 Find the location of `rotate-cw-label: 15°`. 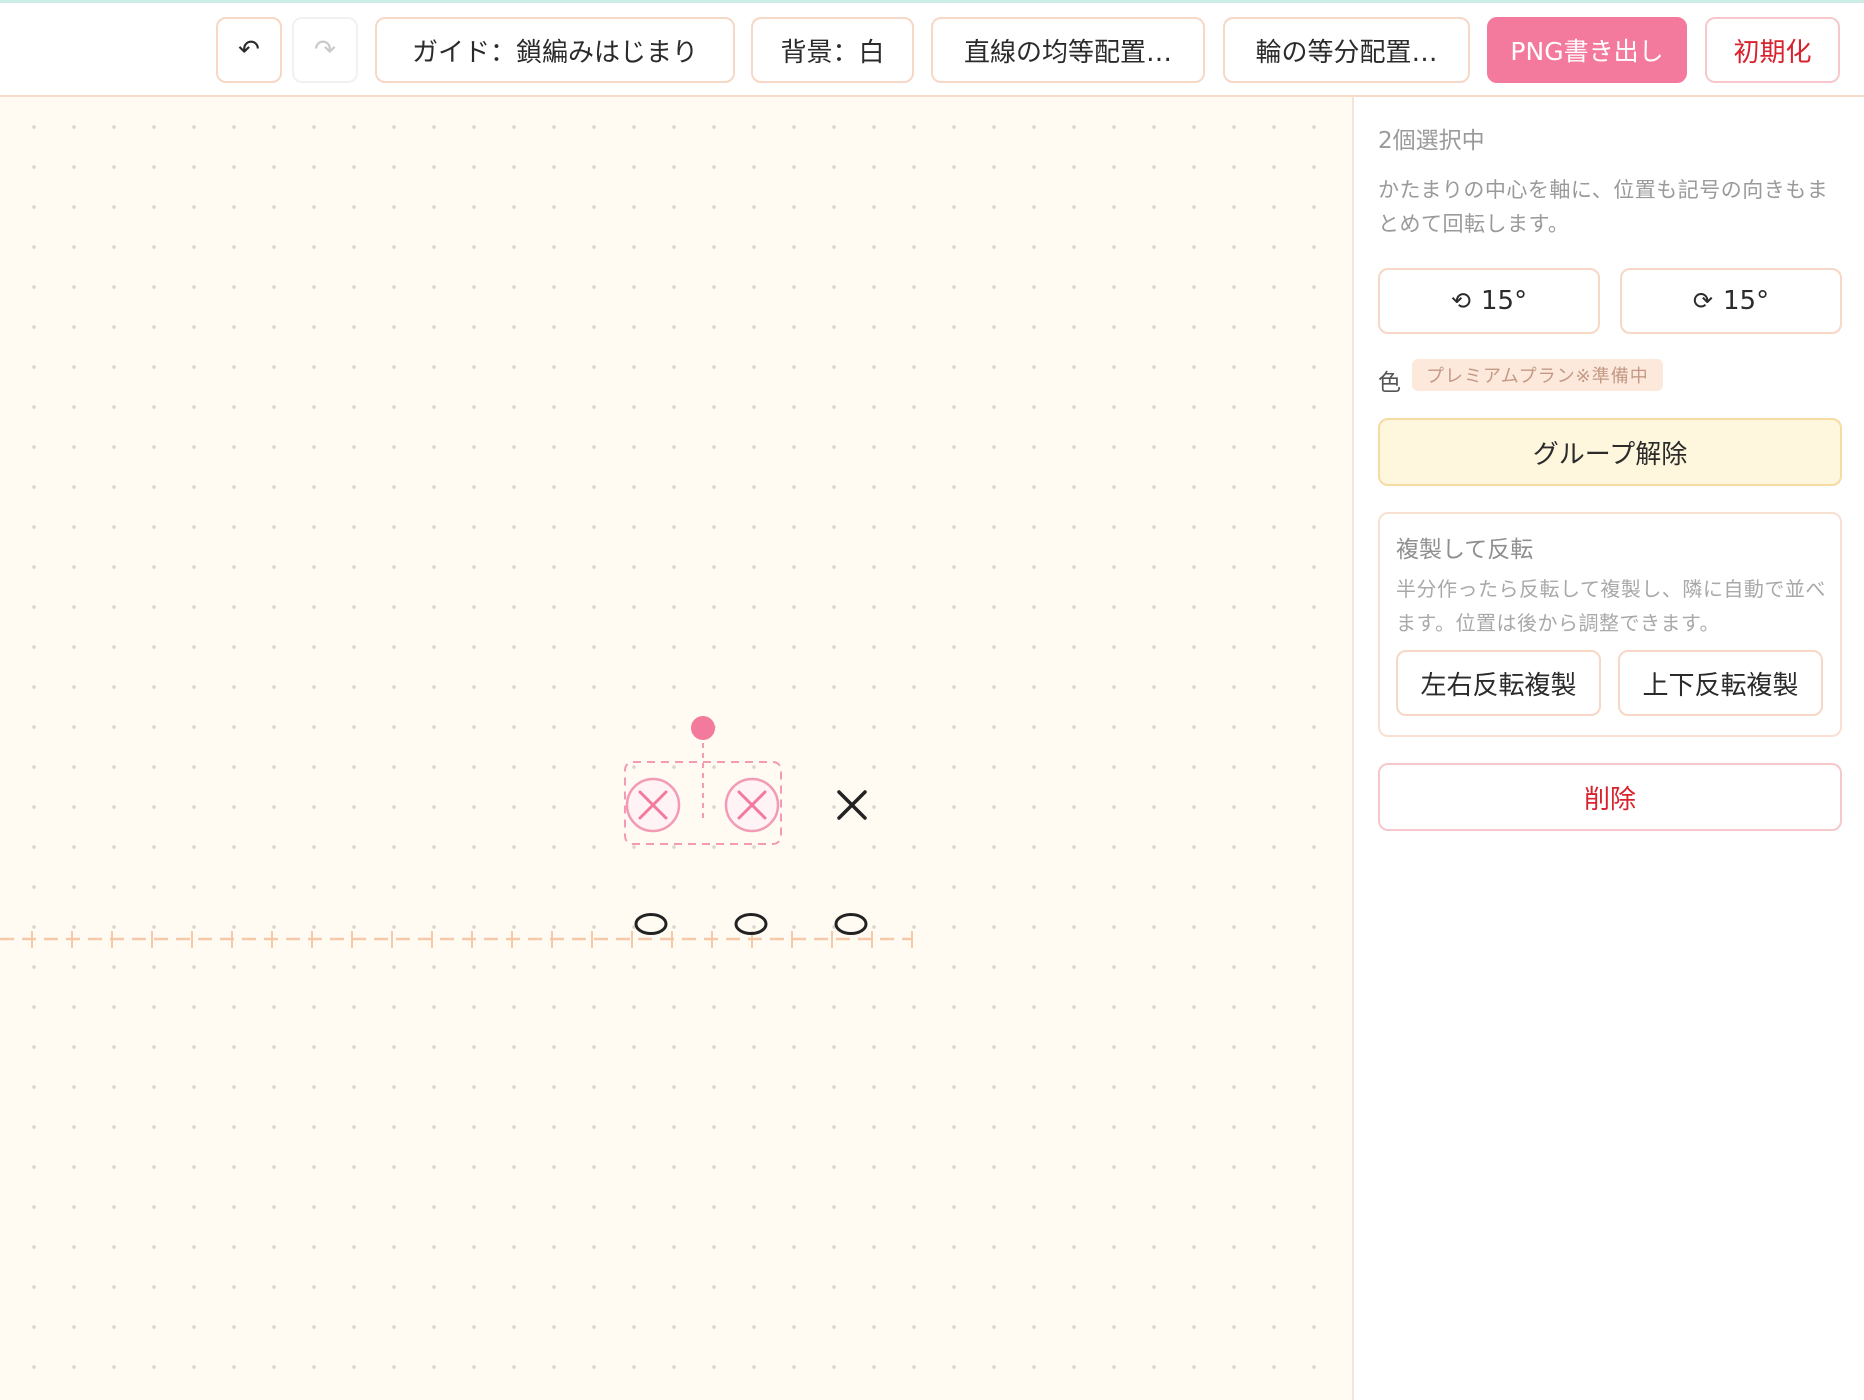

rotate-cw-label: 15° is located at coordinates (1746, 301).